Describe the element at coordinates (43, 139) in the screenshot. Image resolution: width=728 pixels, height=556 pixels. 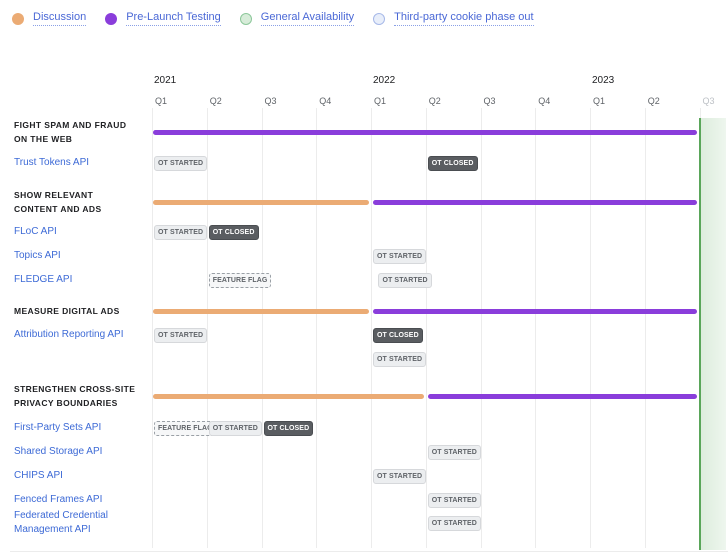
I see `section-title-line: ON THE WEB` at that location.